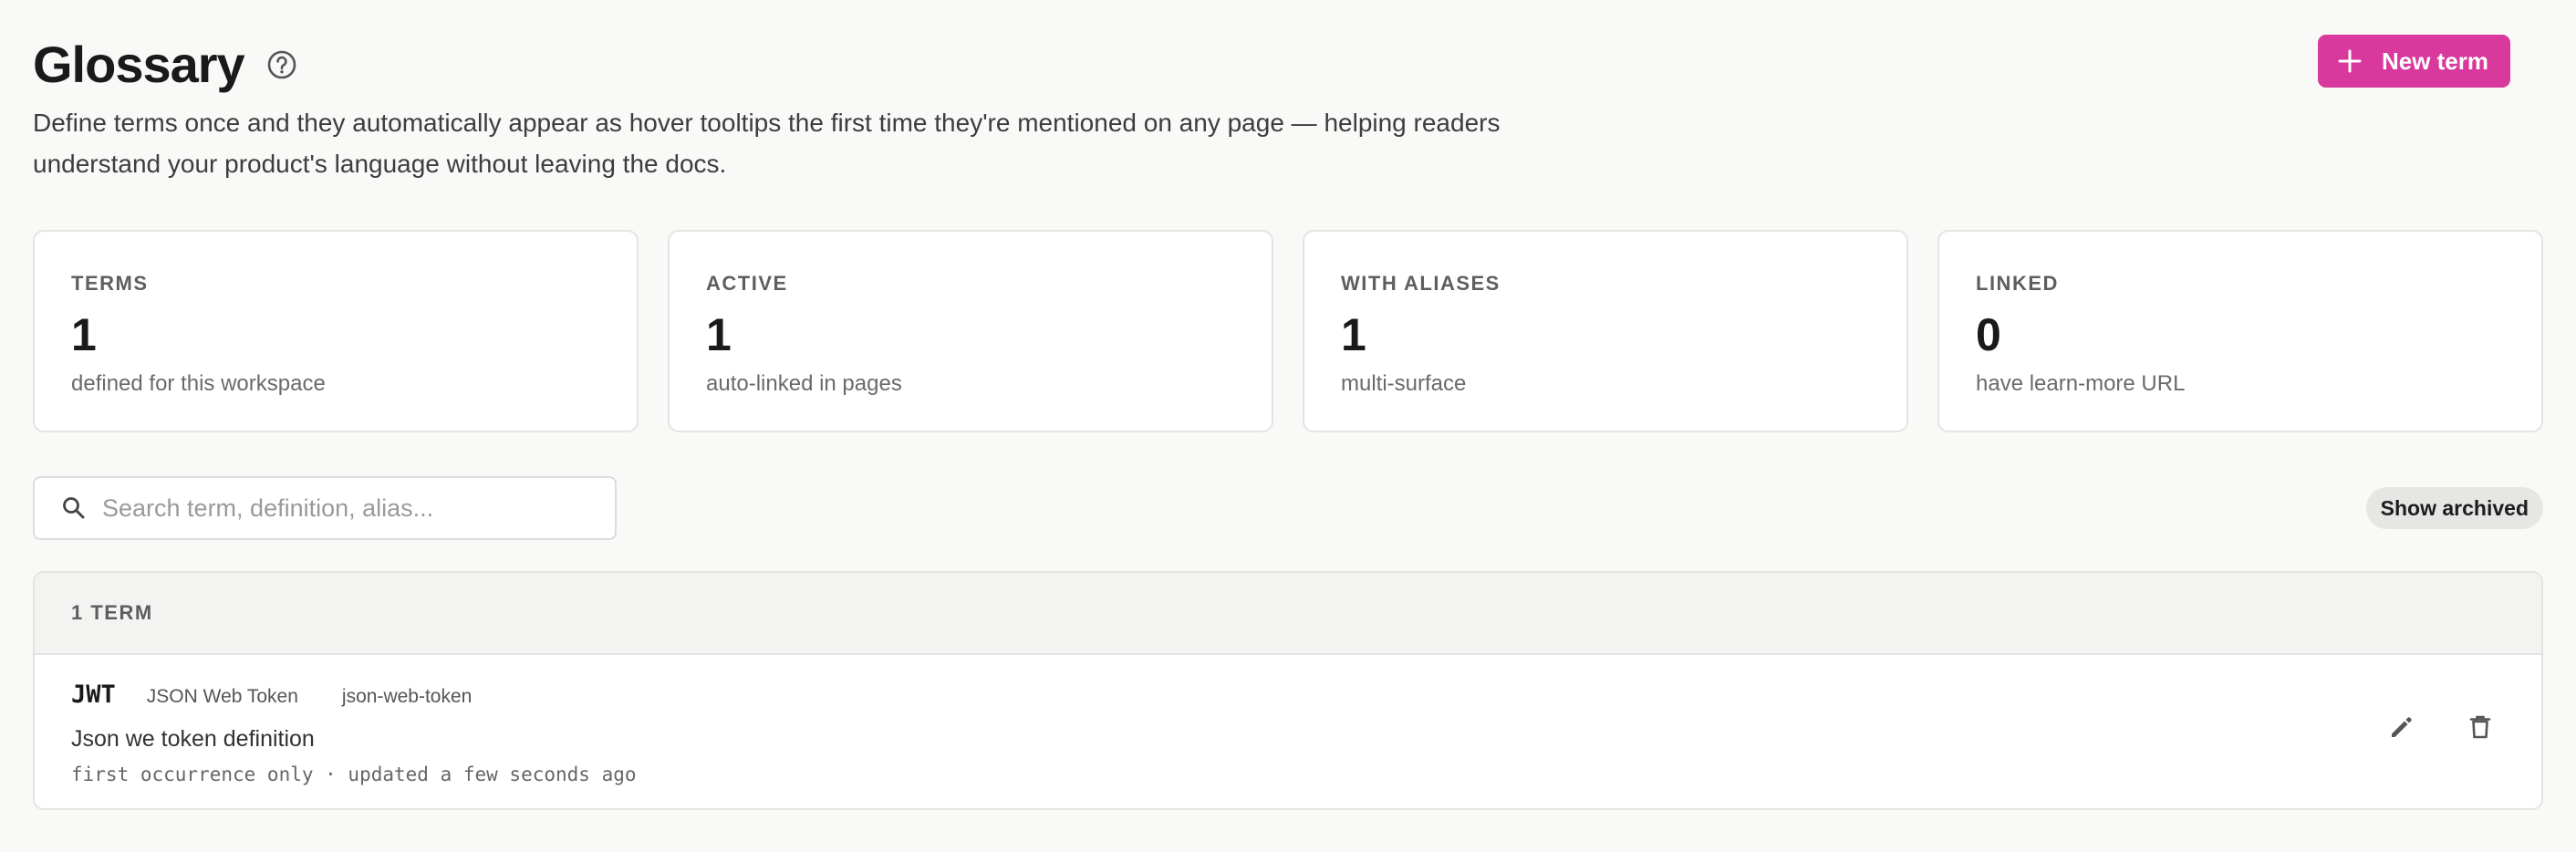 The image size is (2576, 852). What do you see at coordinates (198, 383) in the screenshot?
I see `stat-caption: defined for this workspace` at bounding box center [198, 383].